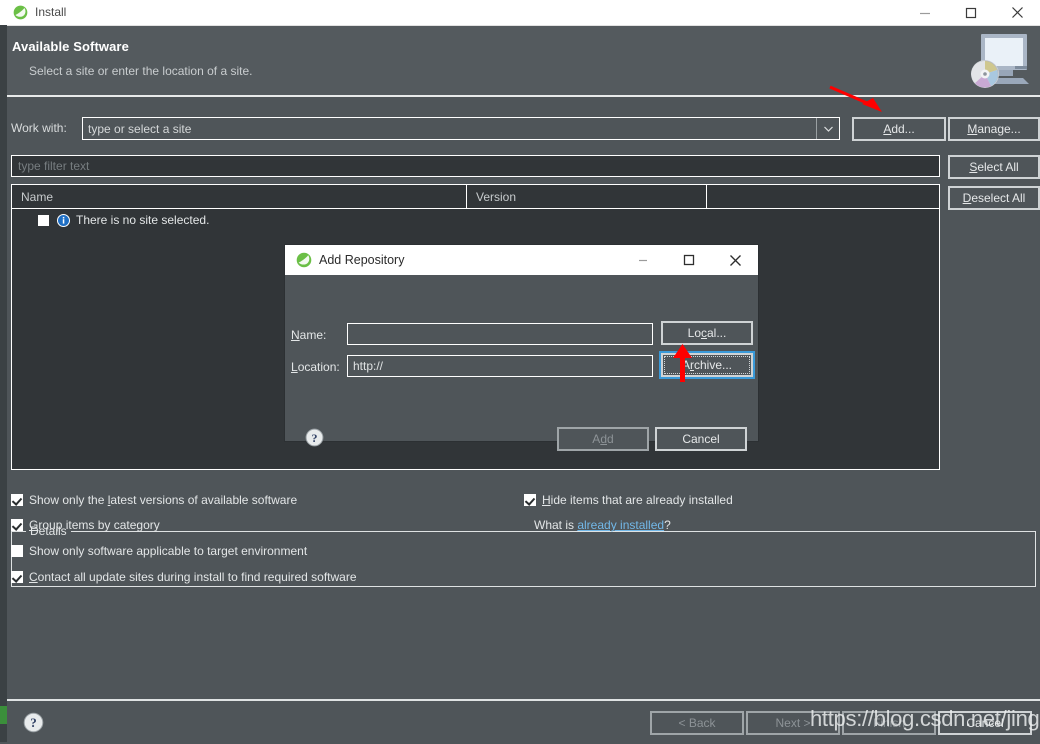  Describe the element at coordinates (637, 500) in the screenshot. I see `checkbox-label: Hide items that are already installed` at that location.